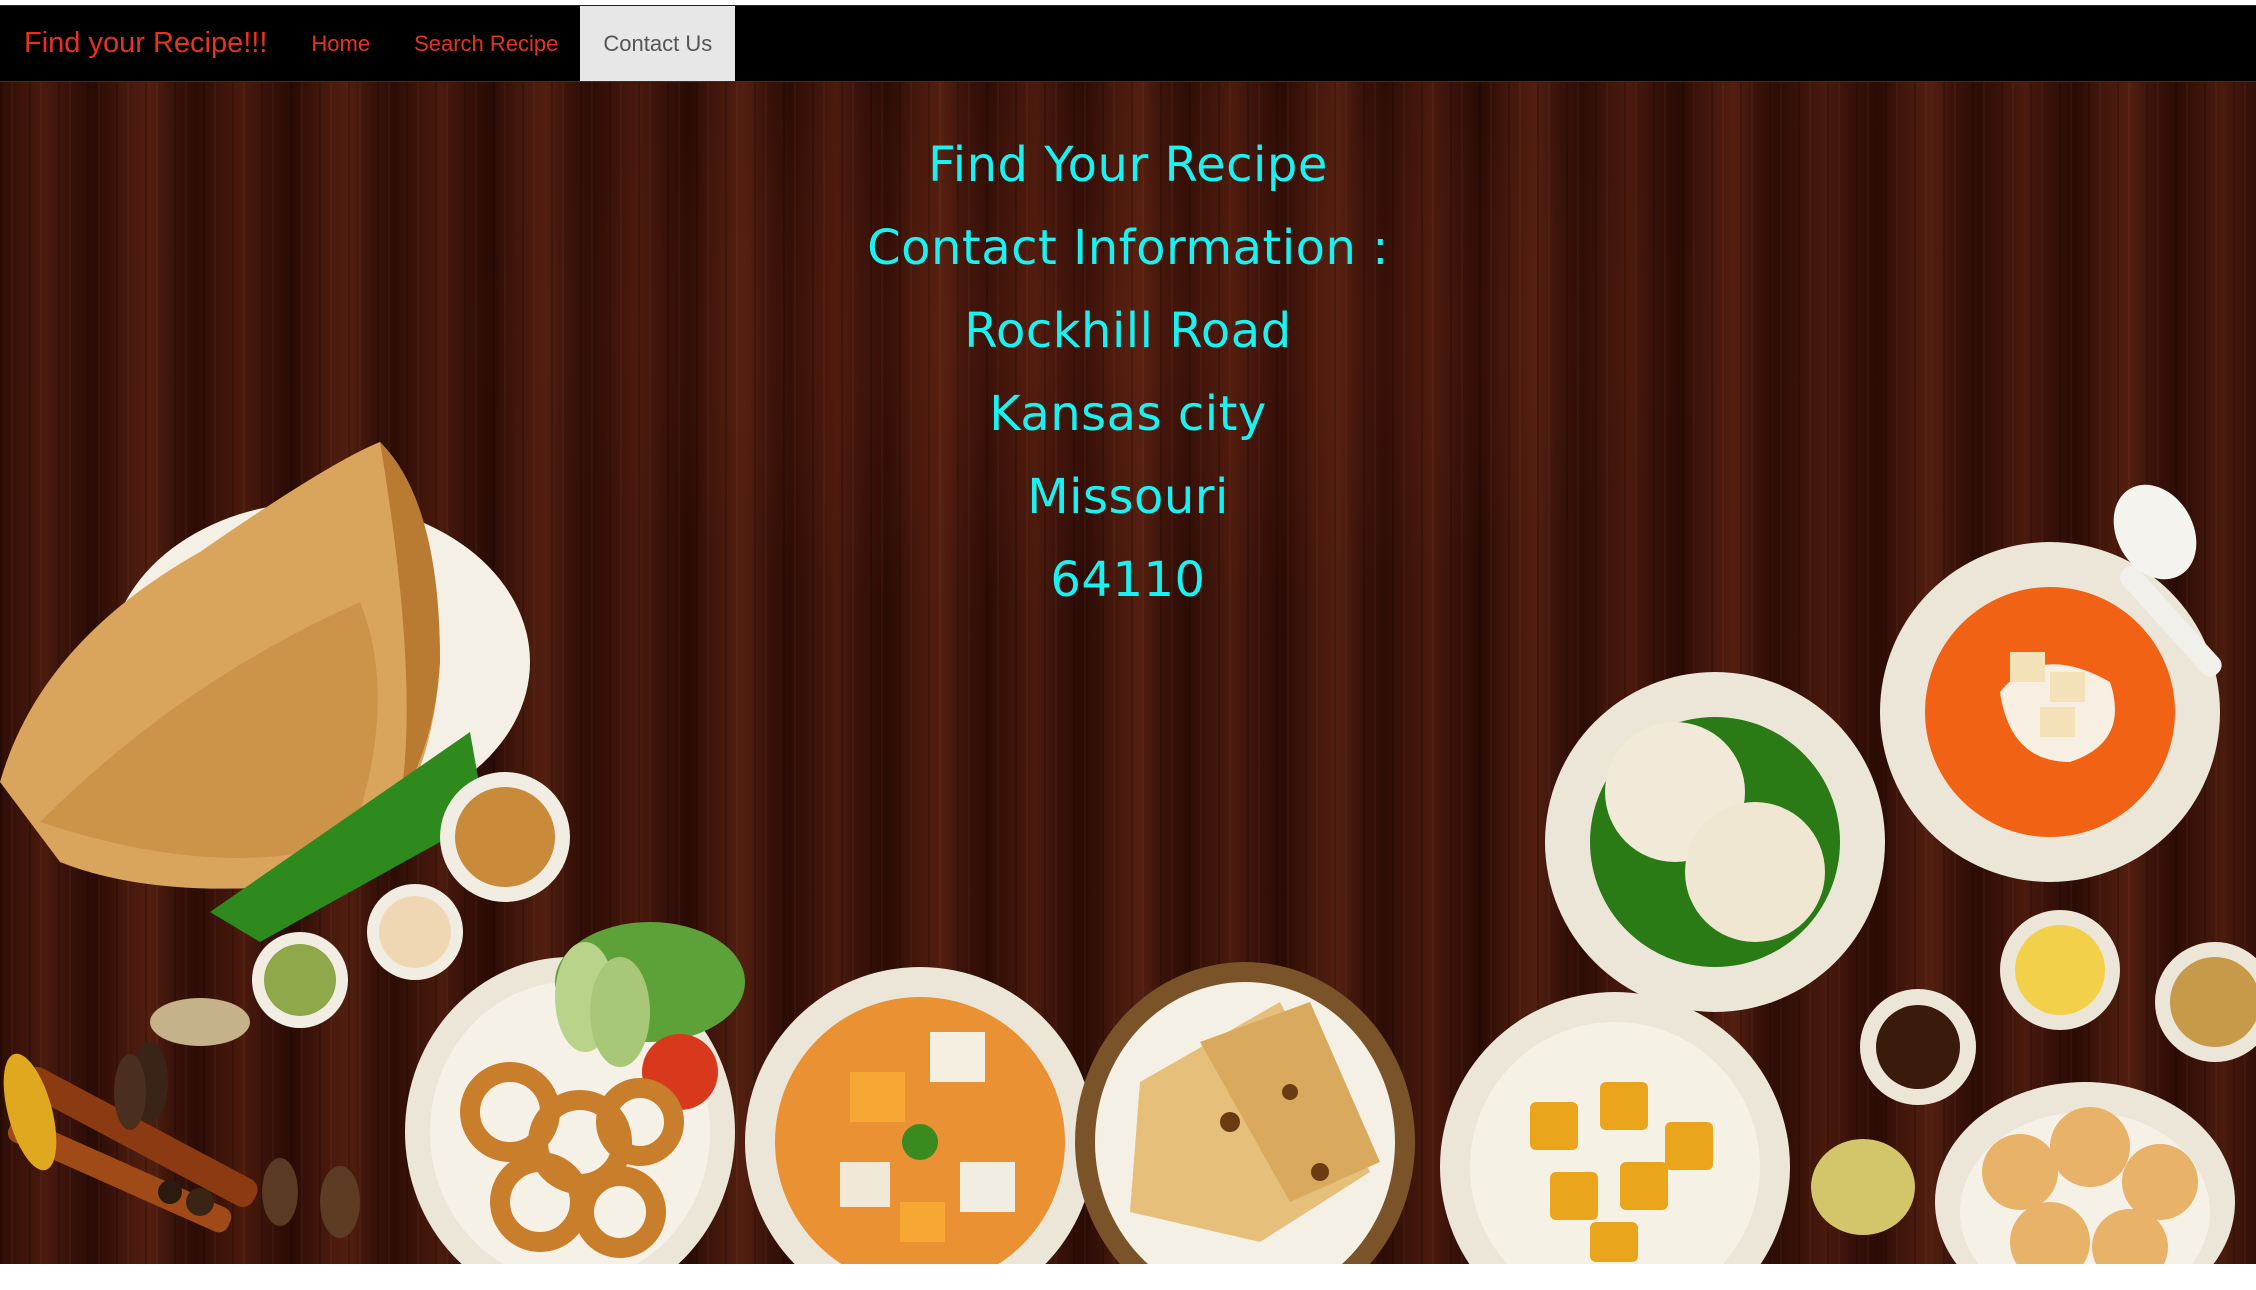 The width and height of the screenshot is (2256, 1290). What do you see at coordinates (1128, 165) in the screenshot?
I see `contact-title: Find Your Recipe` at bounding box center [1128, 165].